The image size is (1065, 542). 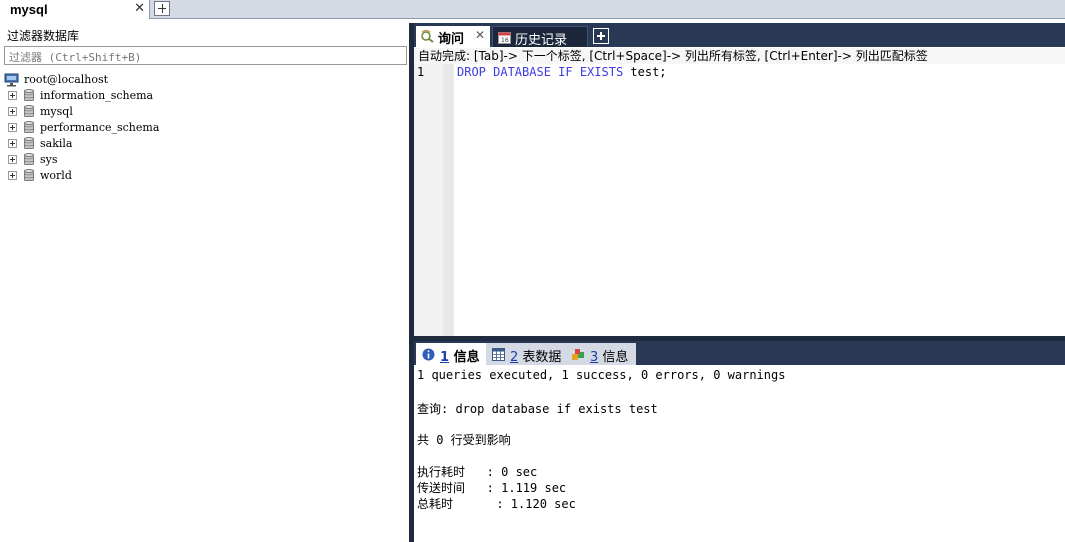 What do you see at coordinates (540, 72) in the screenshot?
I see `sql-keyword: DROP DATABASE IF EXISTS` at bounding box center [540, 72].